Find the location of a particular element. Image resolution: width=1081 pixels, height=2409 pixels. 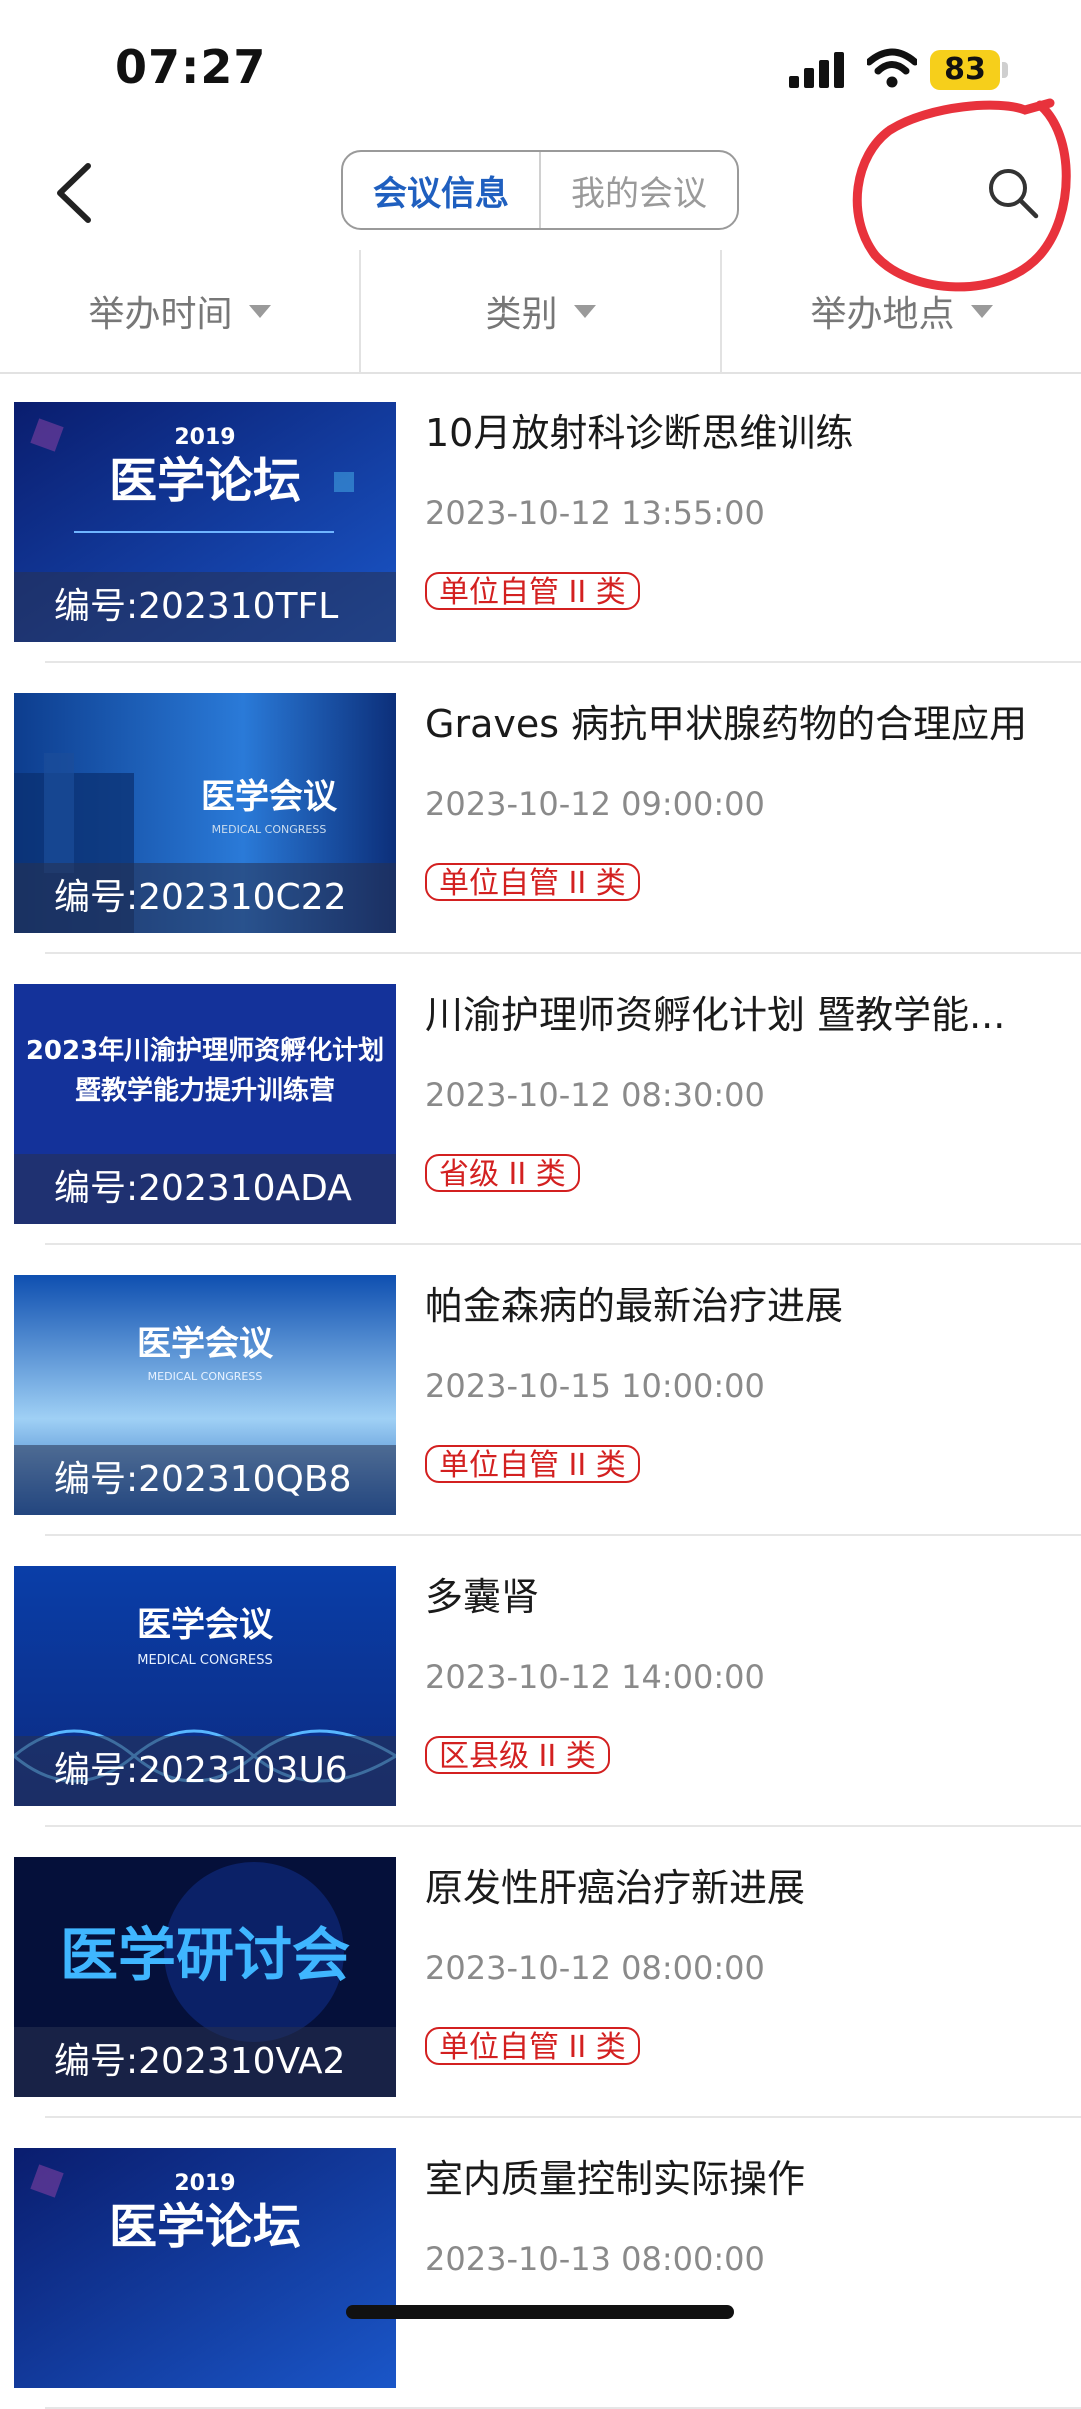

meeting-code: 编号:202310C22 is located at coordinates (205, 898).